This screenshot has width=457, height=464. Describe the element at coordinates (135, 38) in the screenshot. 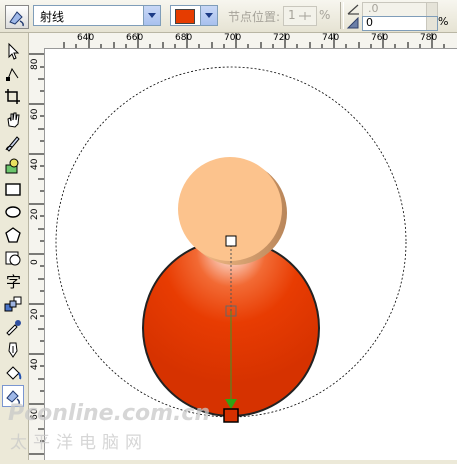

I see `ruler-label: 660` at that location.